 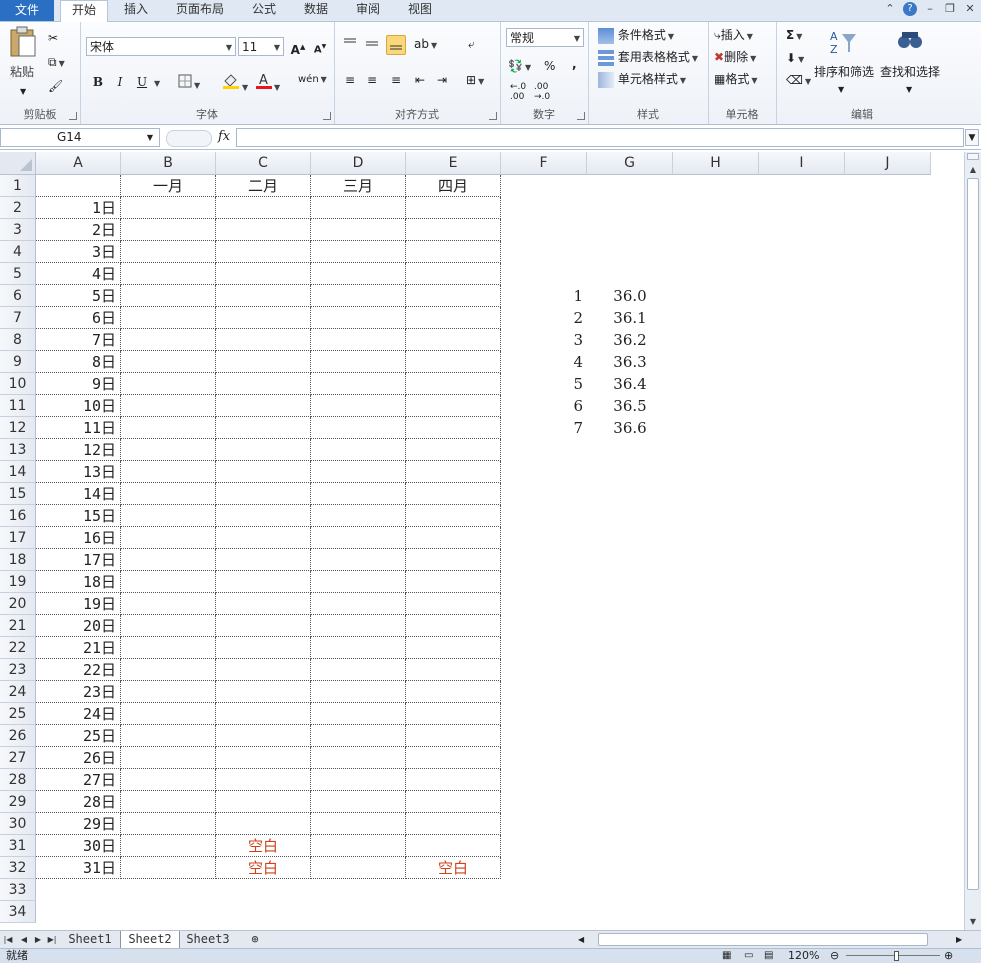 What do you see at coordinates (600, 137) in the screenshot?
I see `formula-input` at bounding box center [600, 137].